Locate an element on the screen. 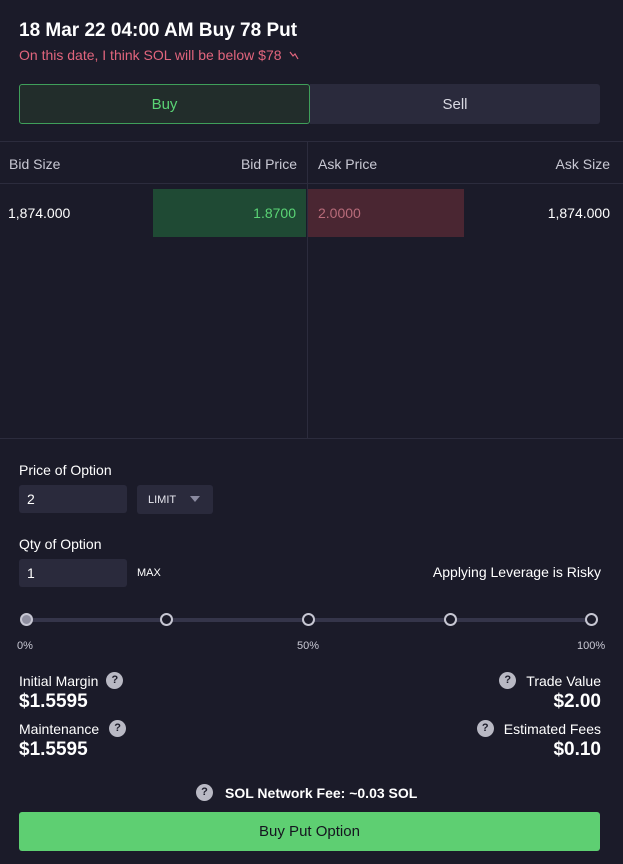  ask-price-cell: 2.0000 is located at coordinates (386, 213).